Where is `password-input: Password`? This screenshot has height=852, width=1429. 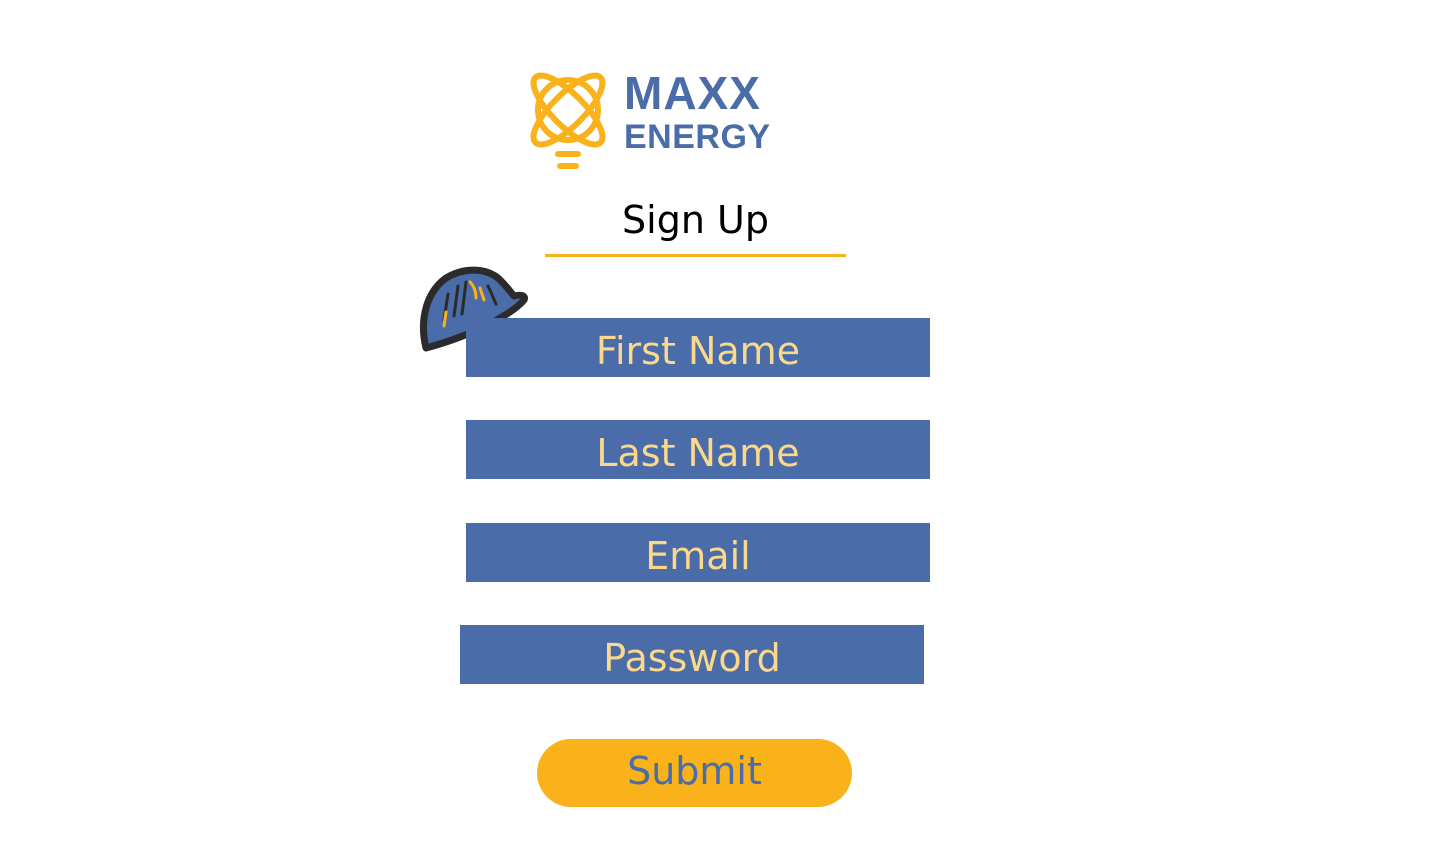
password-input: Password is located at coordinates (692, 654).